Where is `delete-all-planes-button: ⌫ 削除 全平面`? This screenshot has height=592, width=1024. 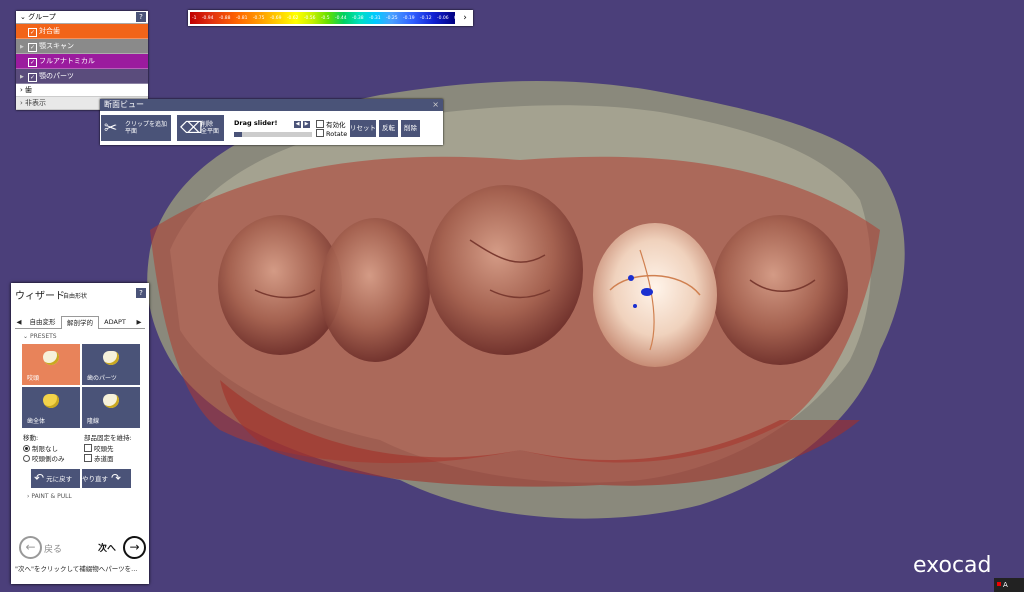
delete-all-planes-button: ⌫ 削除 全平面 is located at coordinates (200, 128).